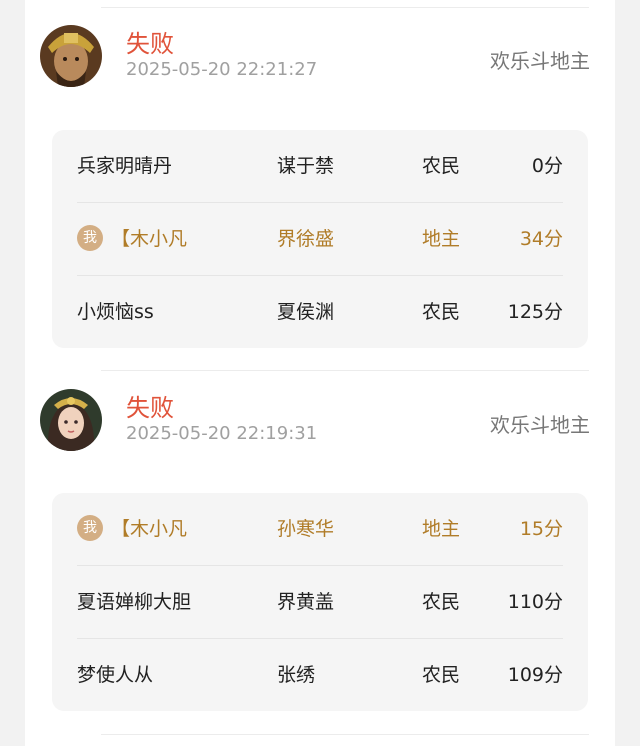 Image resolution: width=640 pixels, height=746 pixels. I want to click on player-hero: 夏侯渊, so click(306, 312).